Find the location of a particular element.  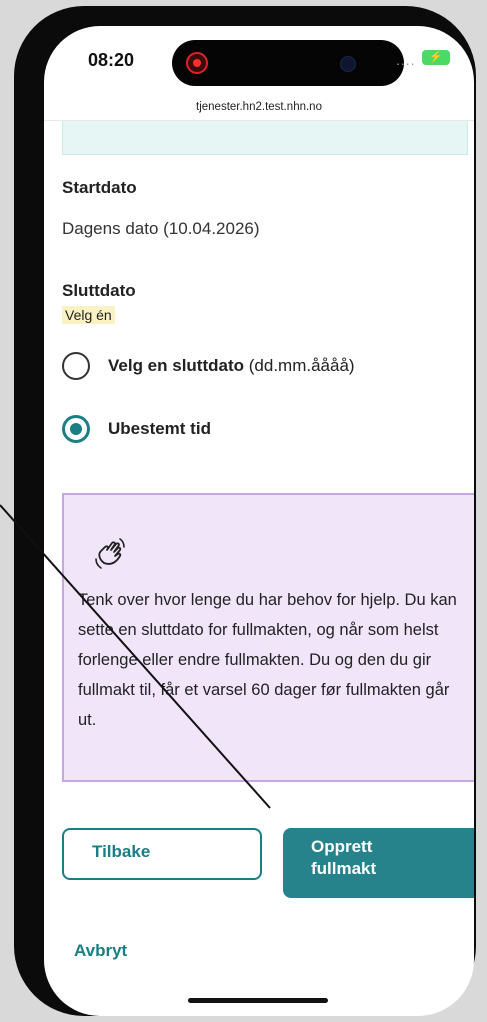

radio-option-indefinite: Ubestemt tid is located at coordinates (136, 429).